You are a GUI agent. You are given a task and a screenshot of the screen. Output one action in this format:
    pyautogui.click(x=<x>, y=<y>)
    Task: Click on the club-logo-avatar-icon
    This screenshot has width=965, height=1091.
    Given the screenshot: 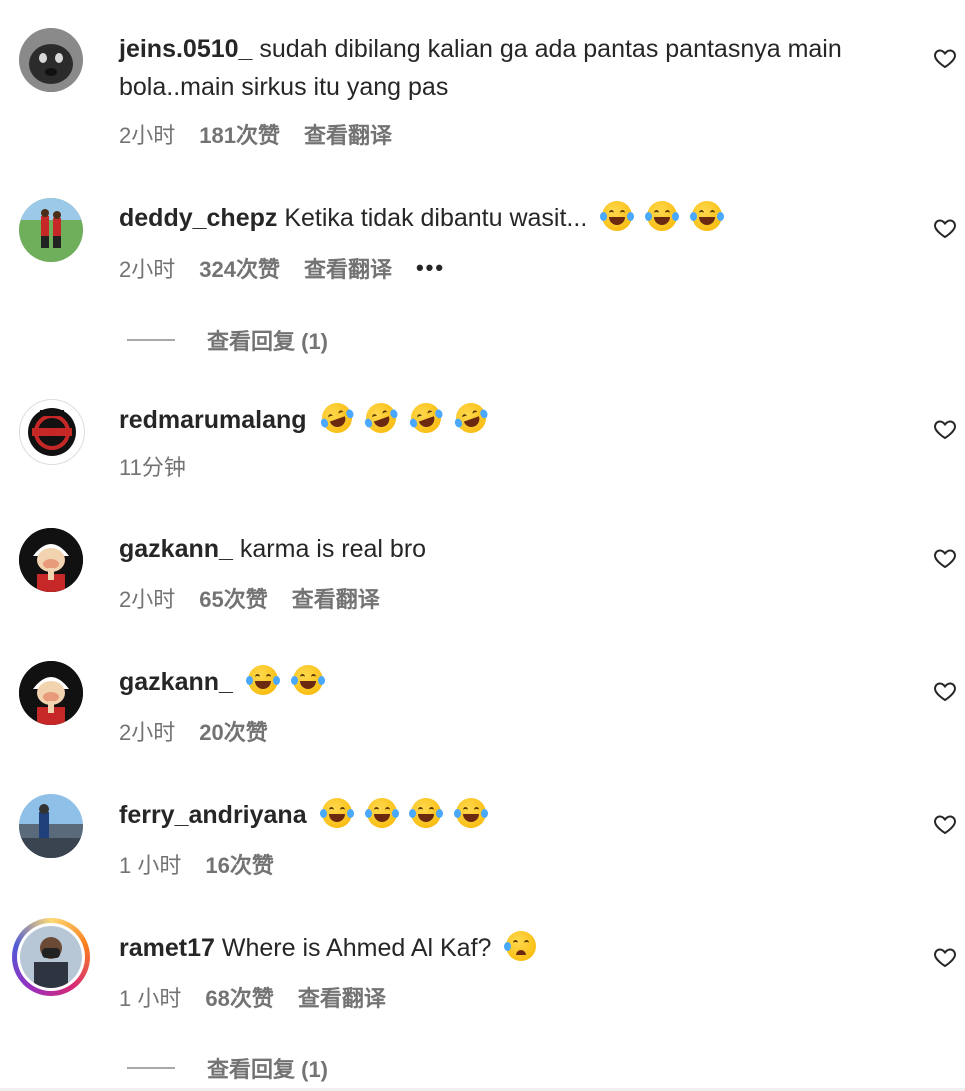 What is the action you would take?
    pyautogui.click(x=52, y=432)
    